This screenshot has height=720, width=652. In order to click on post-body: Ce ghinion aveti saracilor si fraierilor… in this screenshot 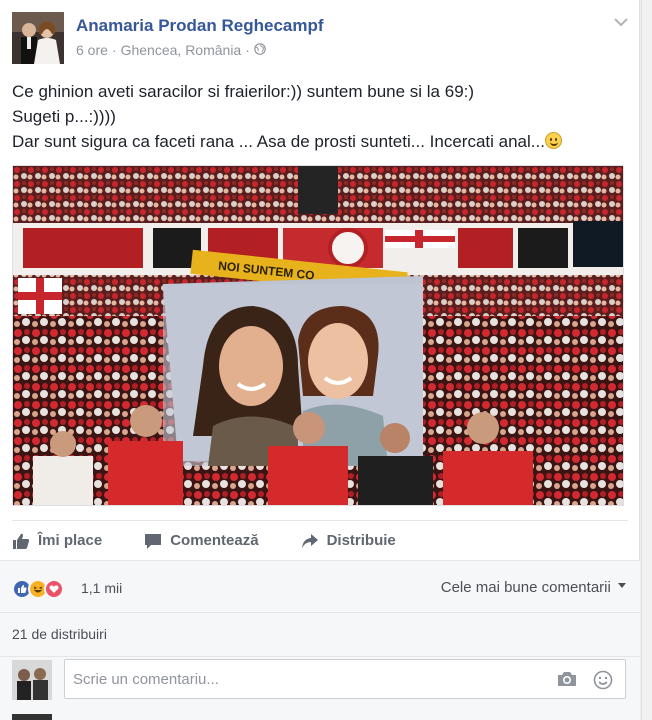, I will do `click(320, 116)`.